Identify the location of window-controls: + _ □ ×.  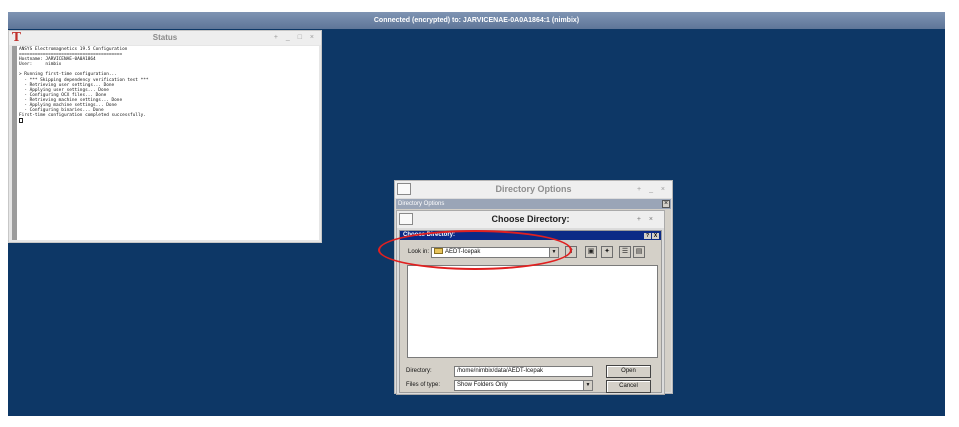
(295, 38).